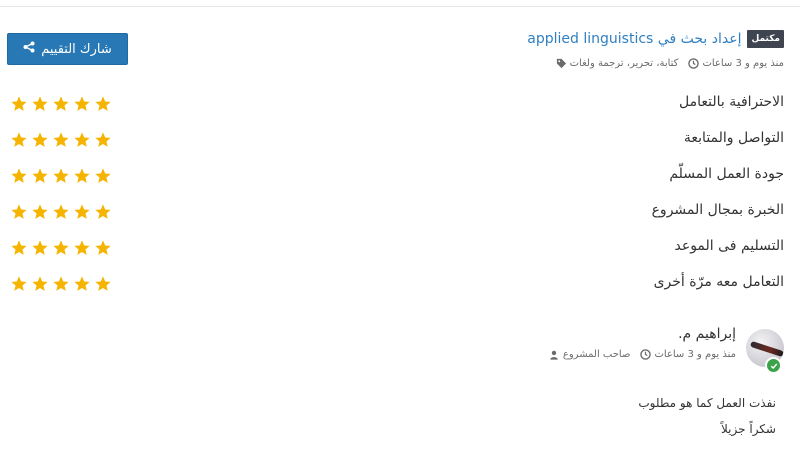 The image size is (800, 460). Describe the element at coordinates (707, 416) in the screenshot. I see `review-comment: نفذت العمل كما هو مطلوب شكراً جزيلاً` at that location.